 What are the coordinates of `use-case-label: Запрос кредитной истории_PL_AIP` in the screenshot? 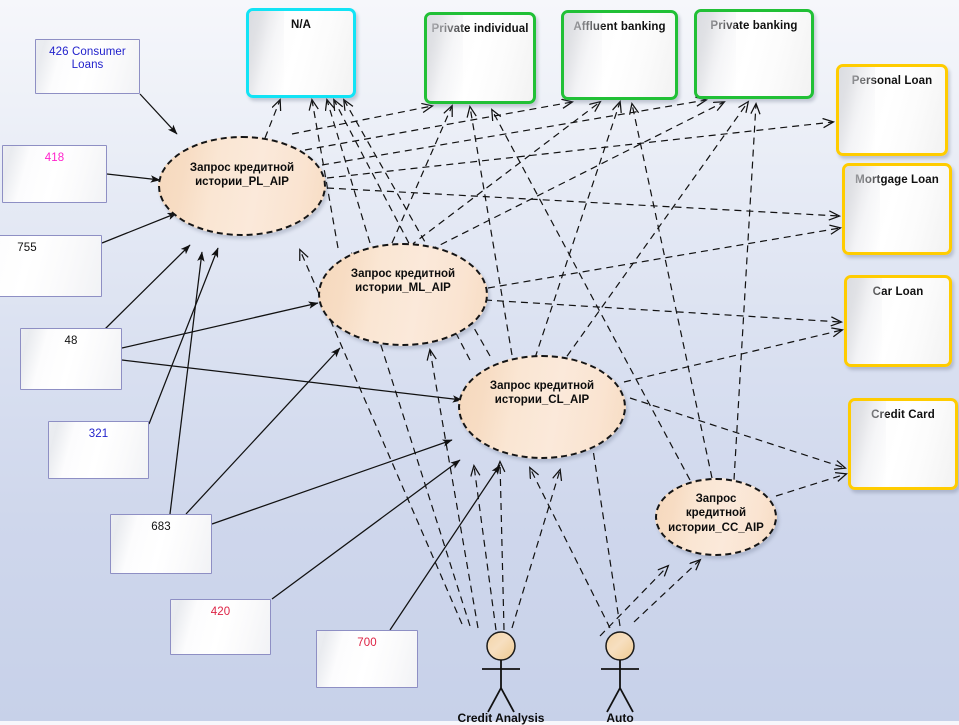 It's located at (242, 164).